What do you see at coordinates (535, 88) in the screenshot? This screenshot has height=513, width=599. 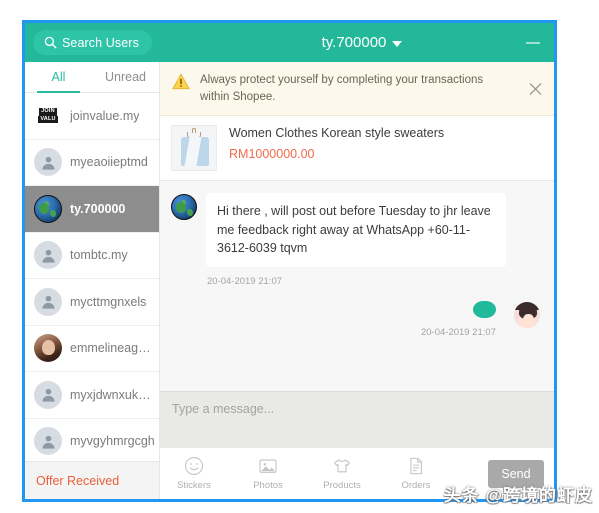 I see `close-icon` at bounding box center [535, 88].